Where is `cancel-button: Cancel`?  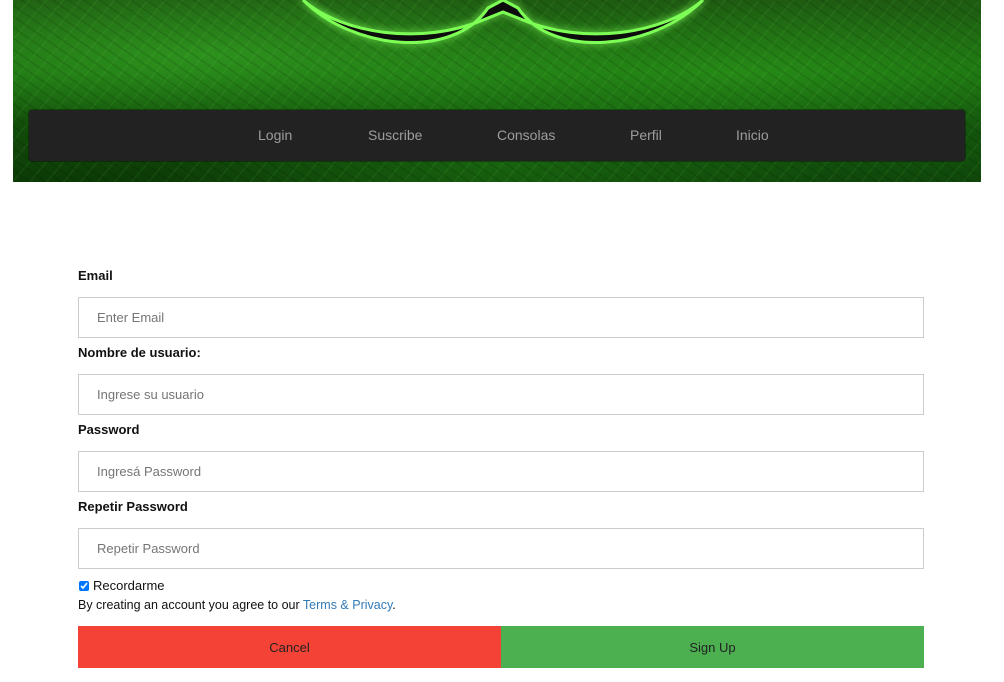 cancel-button: Cancel is located at coordinates (289, 647).